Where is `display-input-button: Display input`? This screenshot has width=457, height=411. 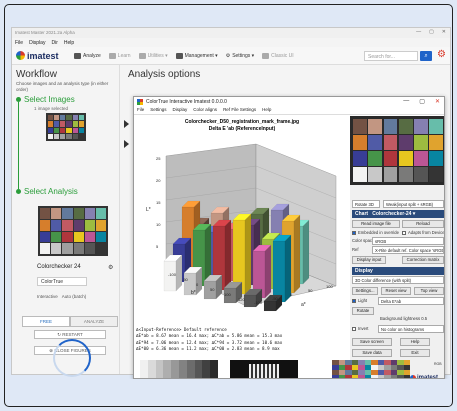
display-input-button: Display input is located at coordinates (369, 260).